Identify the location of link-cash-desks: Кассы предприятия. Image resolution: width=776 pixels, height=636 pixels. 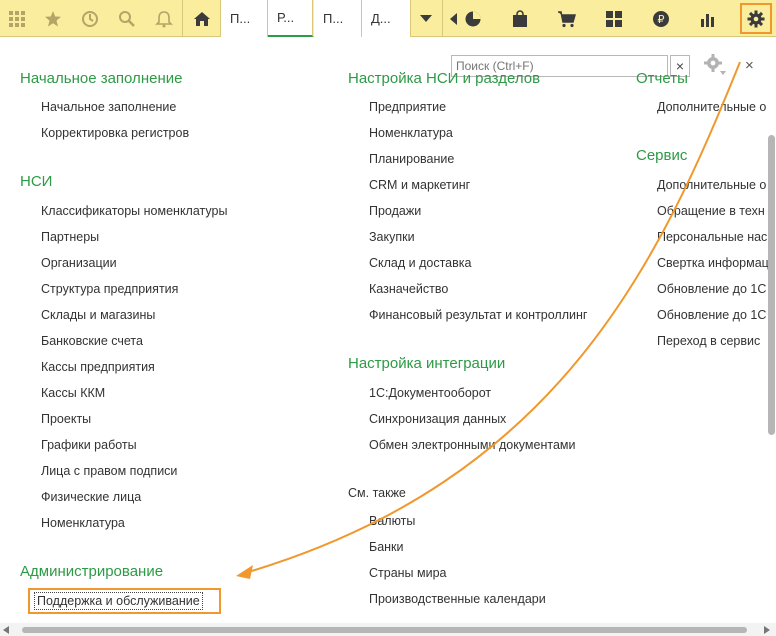
(98, 367).